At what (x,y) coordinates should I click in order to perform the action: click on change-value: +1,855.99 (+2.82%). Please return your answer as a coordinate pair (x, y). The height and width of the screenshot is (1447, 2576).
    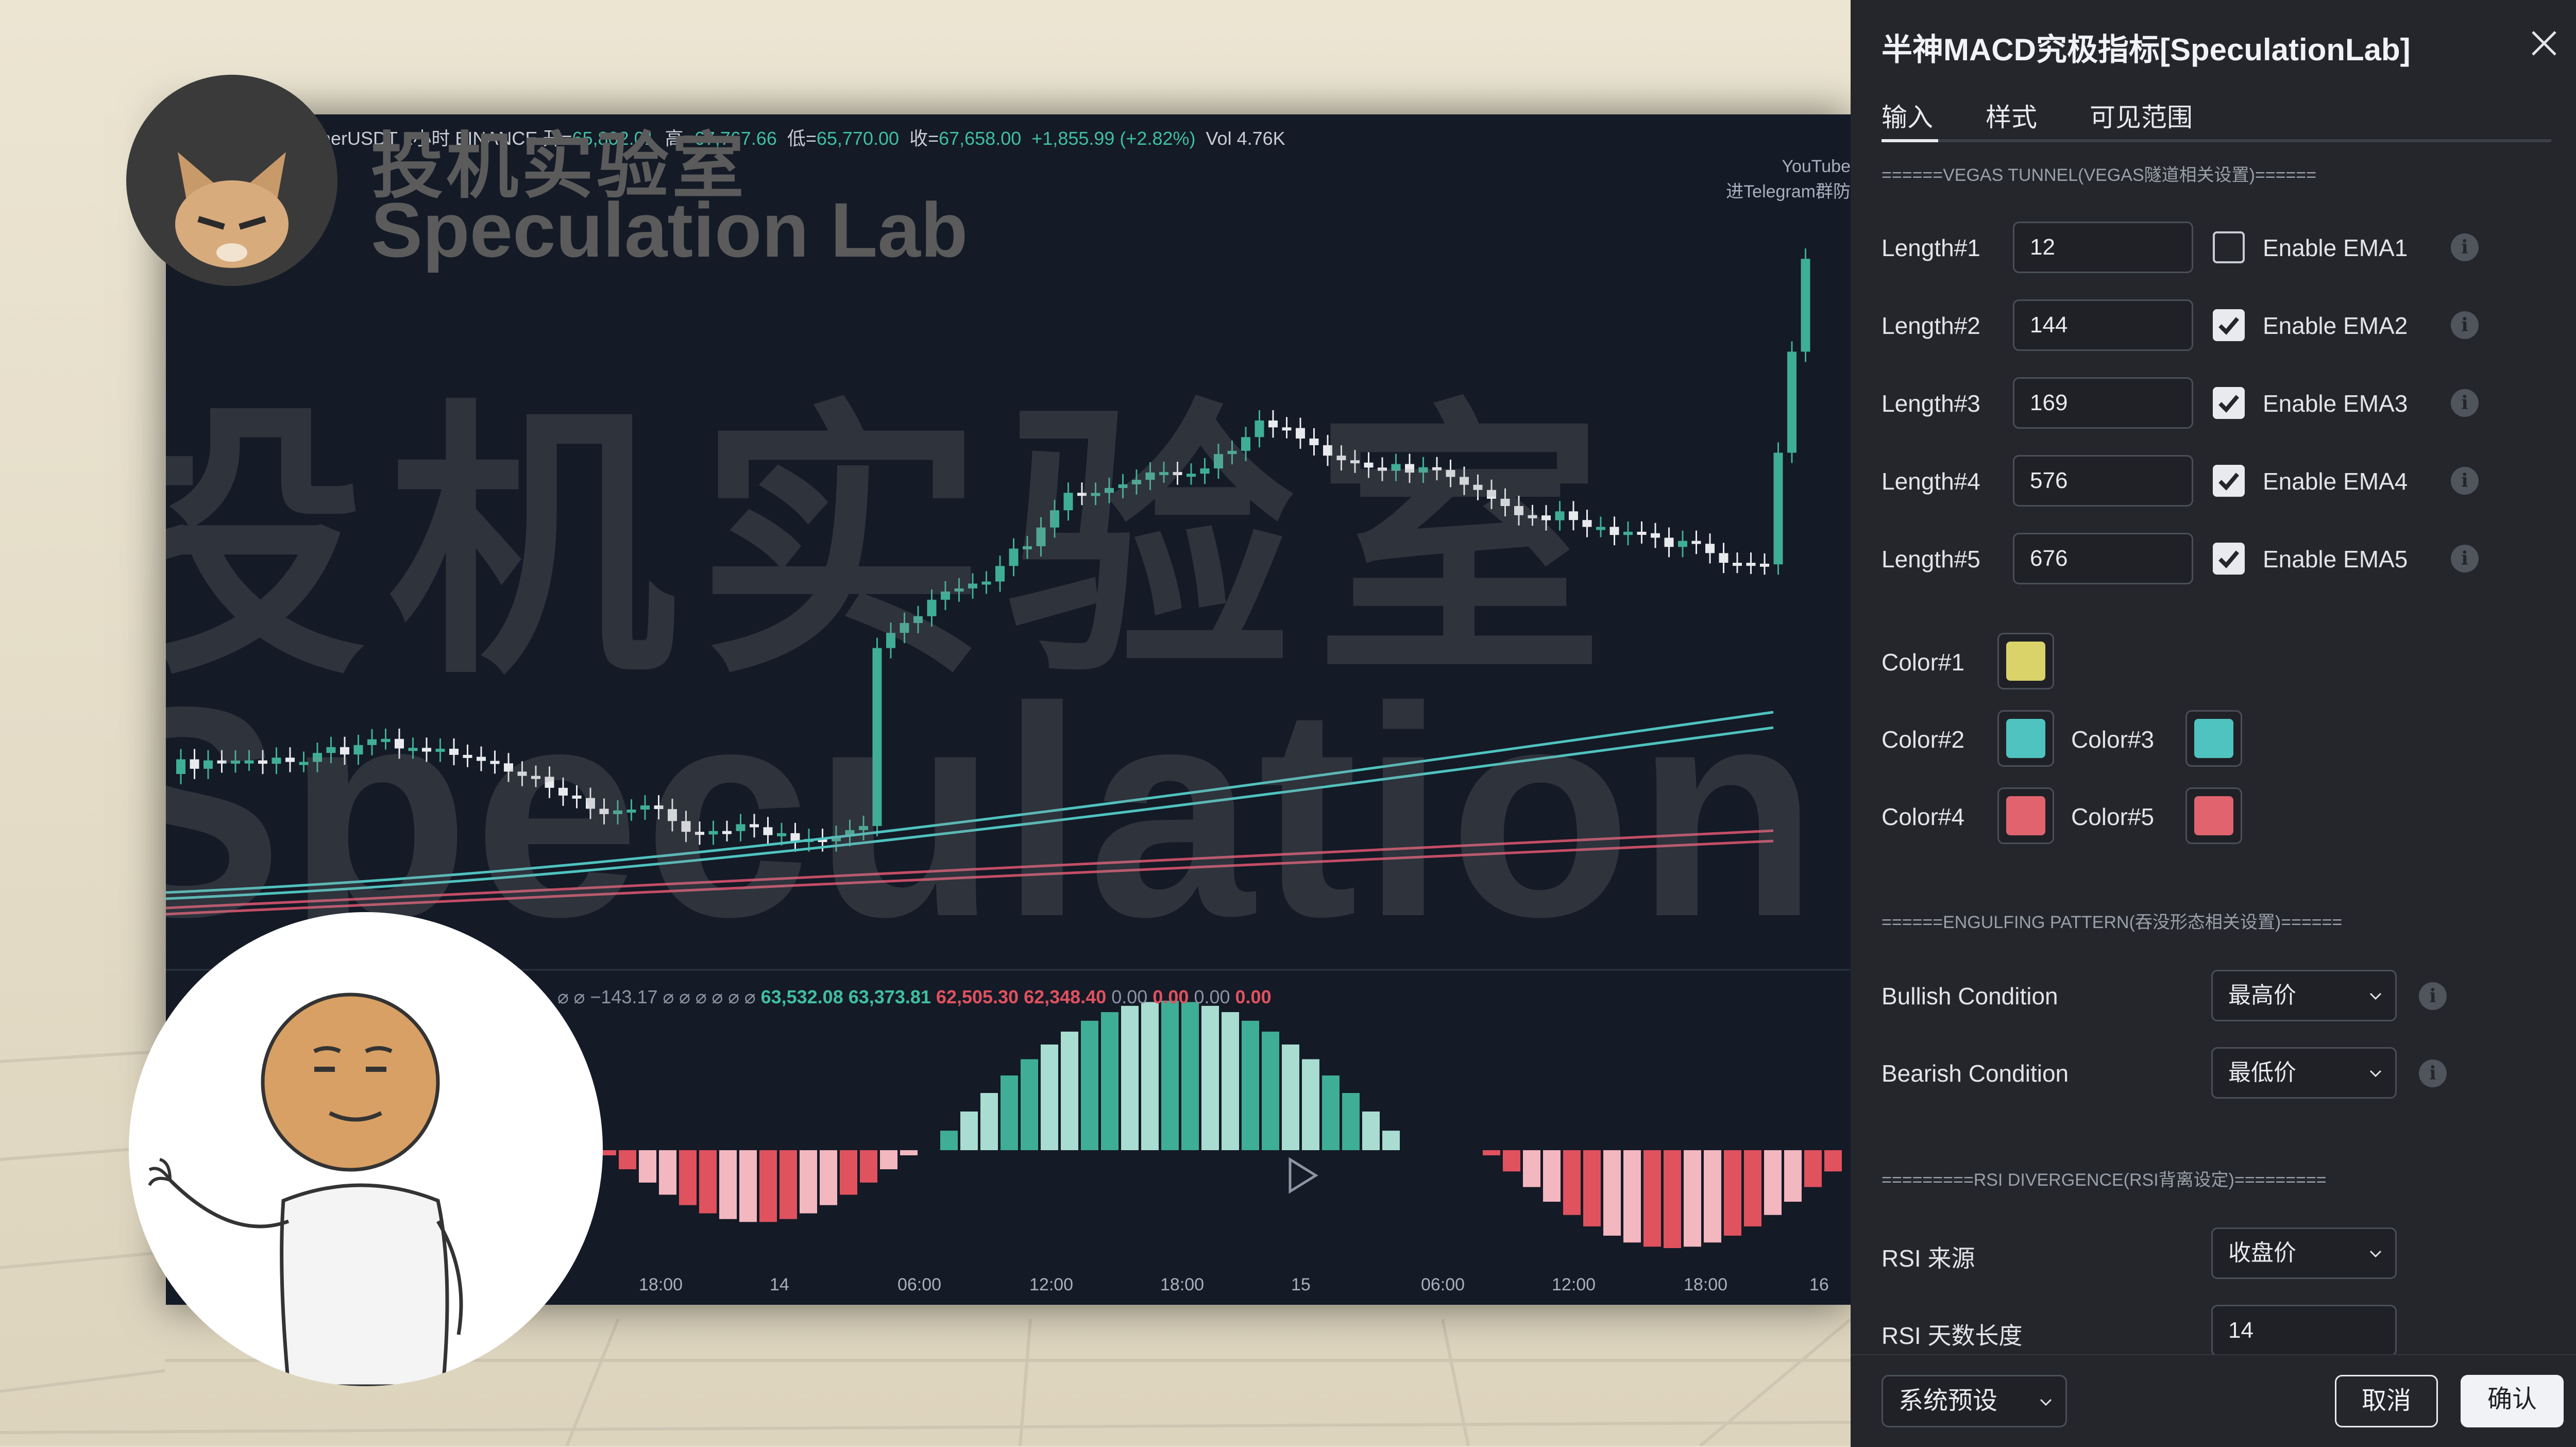
    Looking at the image, I should click on (1113, 138).